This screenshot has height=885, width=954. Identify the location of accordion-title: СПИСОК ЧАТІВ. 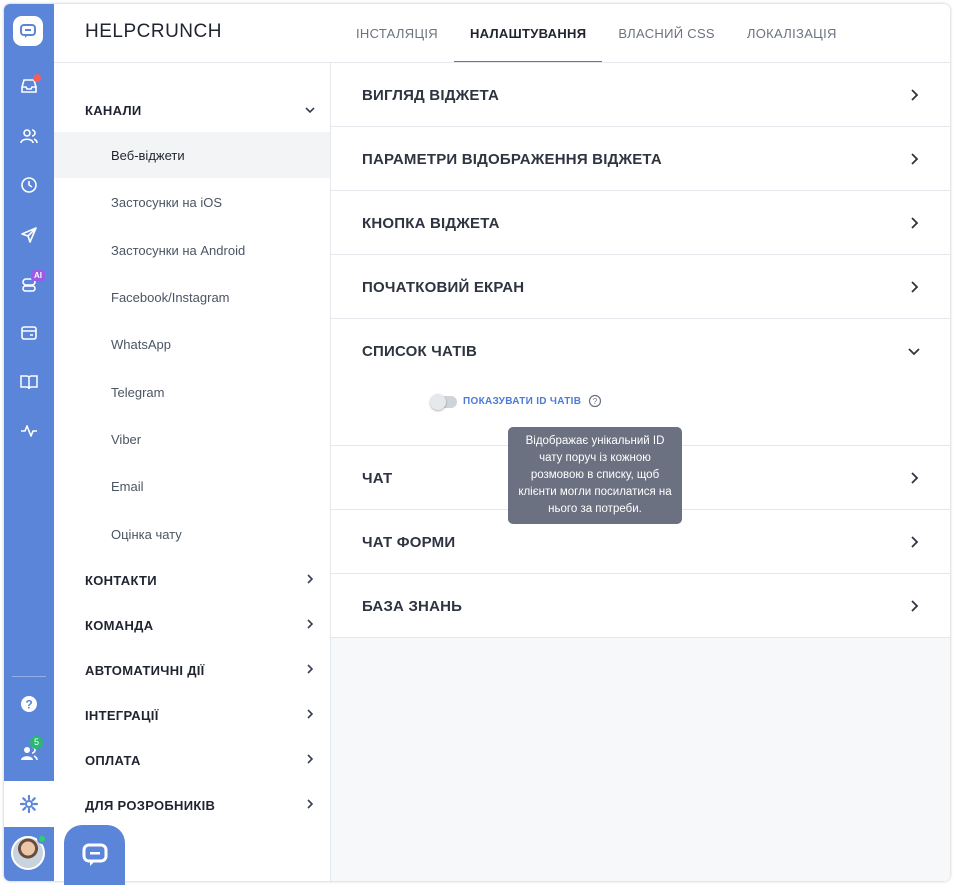
(419, 351).